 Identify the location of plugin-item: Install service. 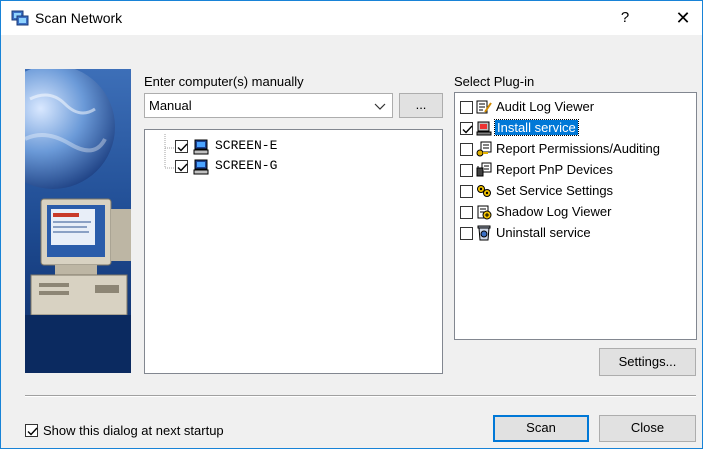
(575, 129).